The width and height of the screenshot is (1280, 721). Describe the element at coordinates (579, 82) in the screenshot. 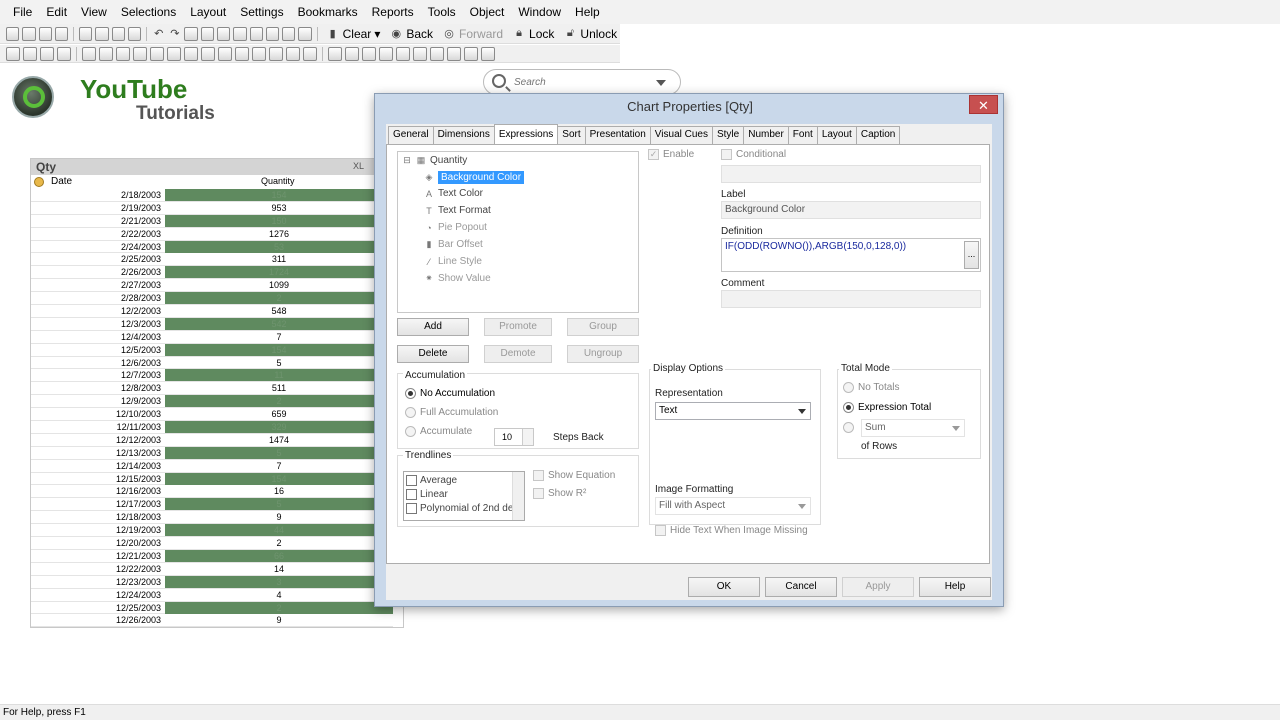

I see `search-input` at that location.